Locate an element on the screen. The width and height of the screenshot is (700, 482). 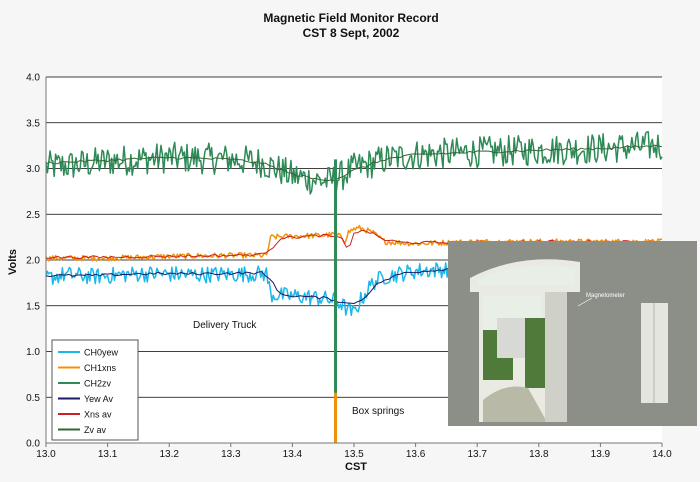
annotation-box-springs: Box springs is located at coordinates (378, 411).